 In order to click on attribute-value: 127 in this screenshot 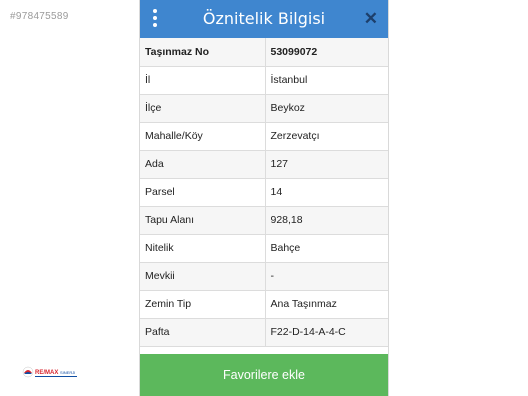, I will do `click(326, 164)`.